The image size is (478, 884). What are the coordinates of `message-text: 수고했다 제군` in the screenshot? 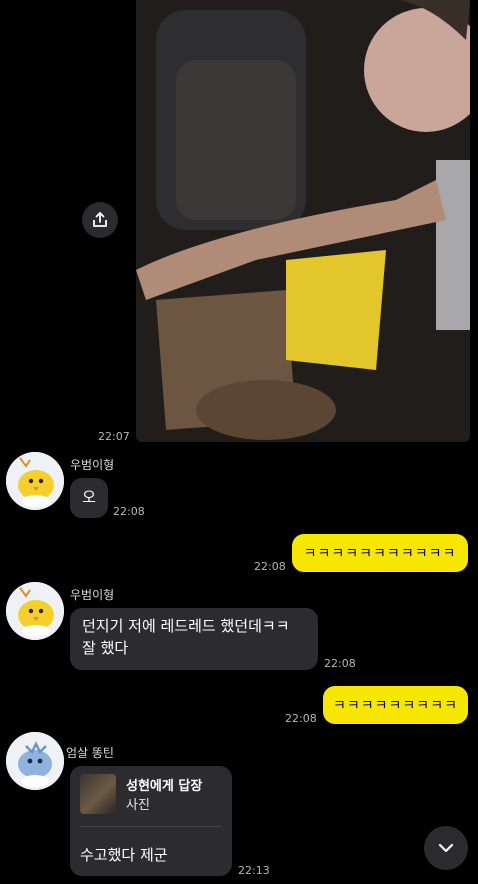 It's located at (124, 855).